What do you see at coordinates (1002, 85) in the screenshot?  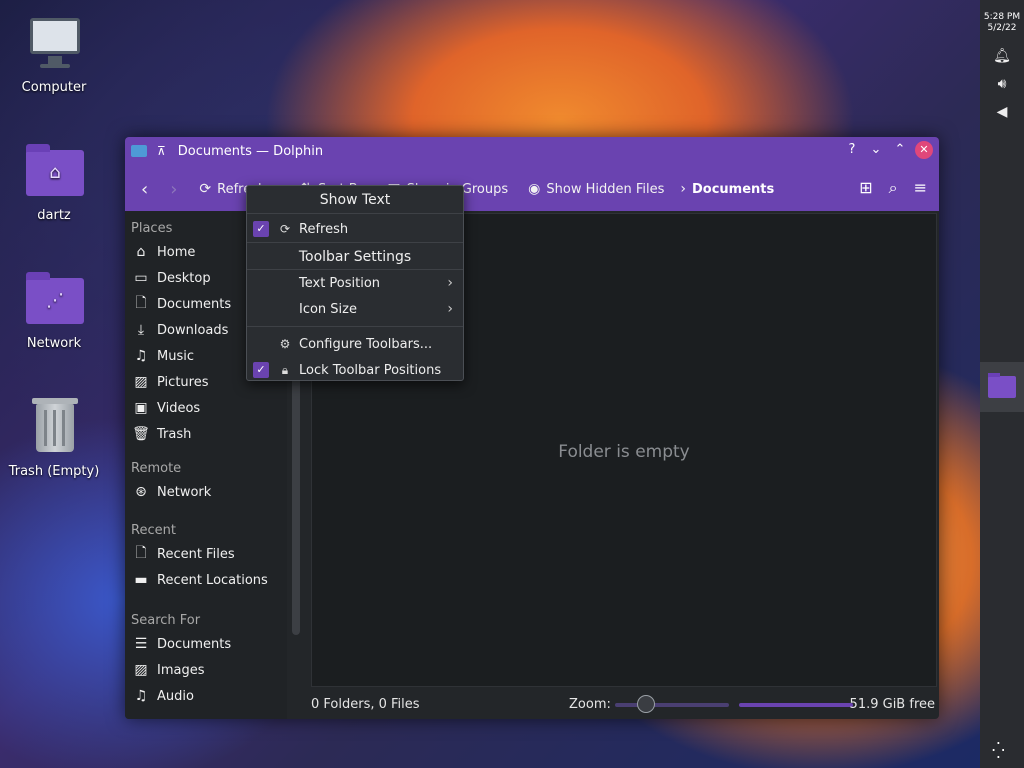 I see `volume-icon: 🔊︎` at bounding box center [1002, 85].